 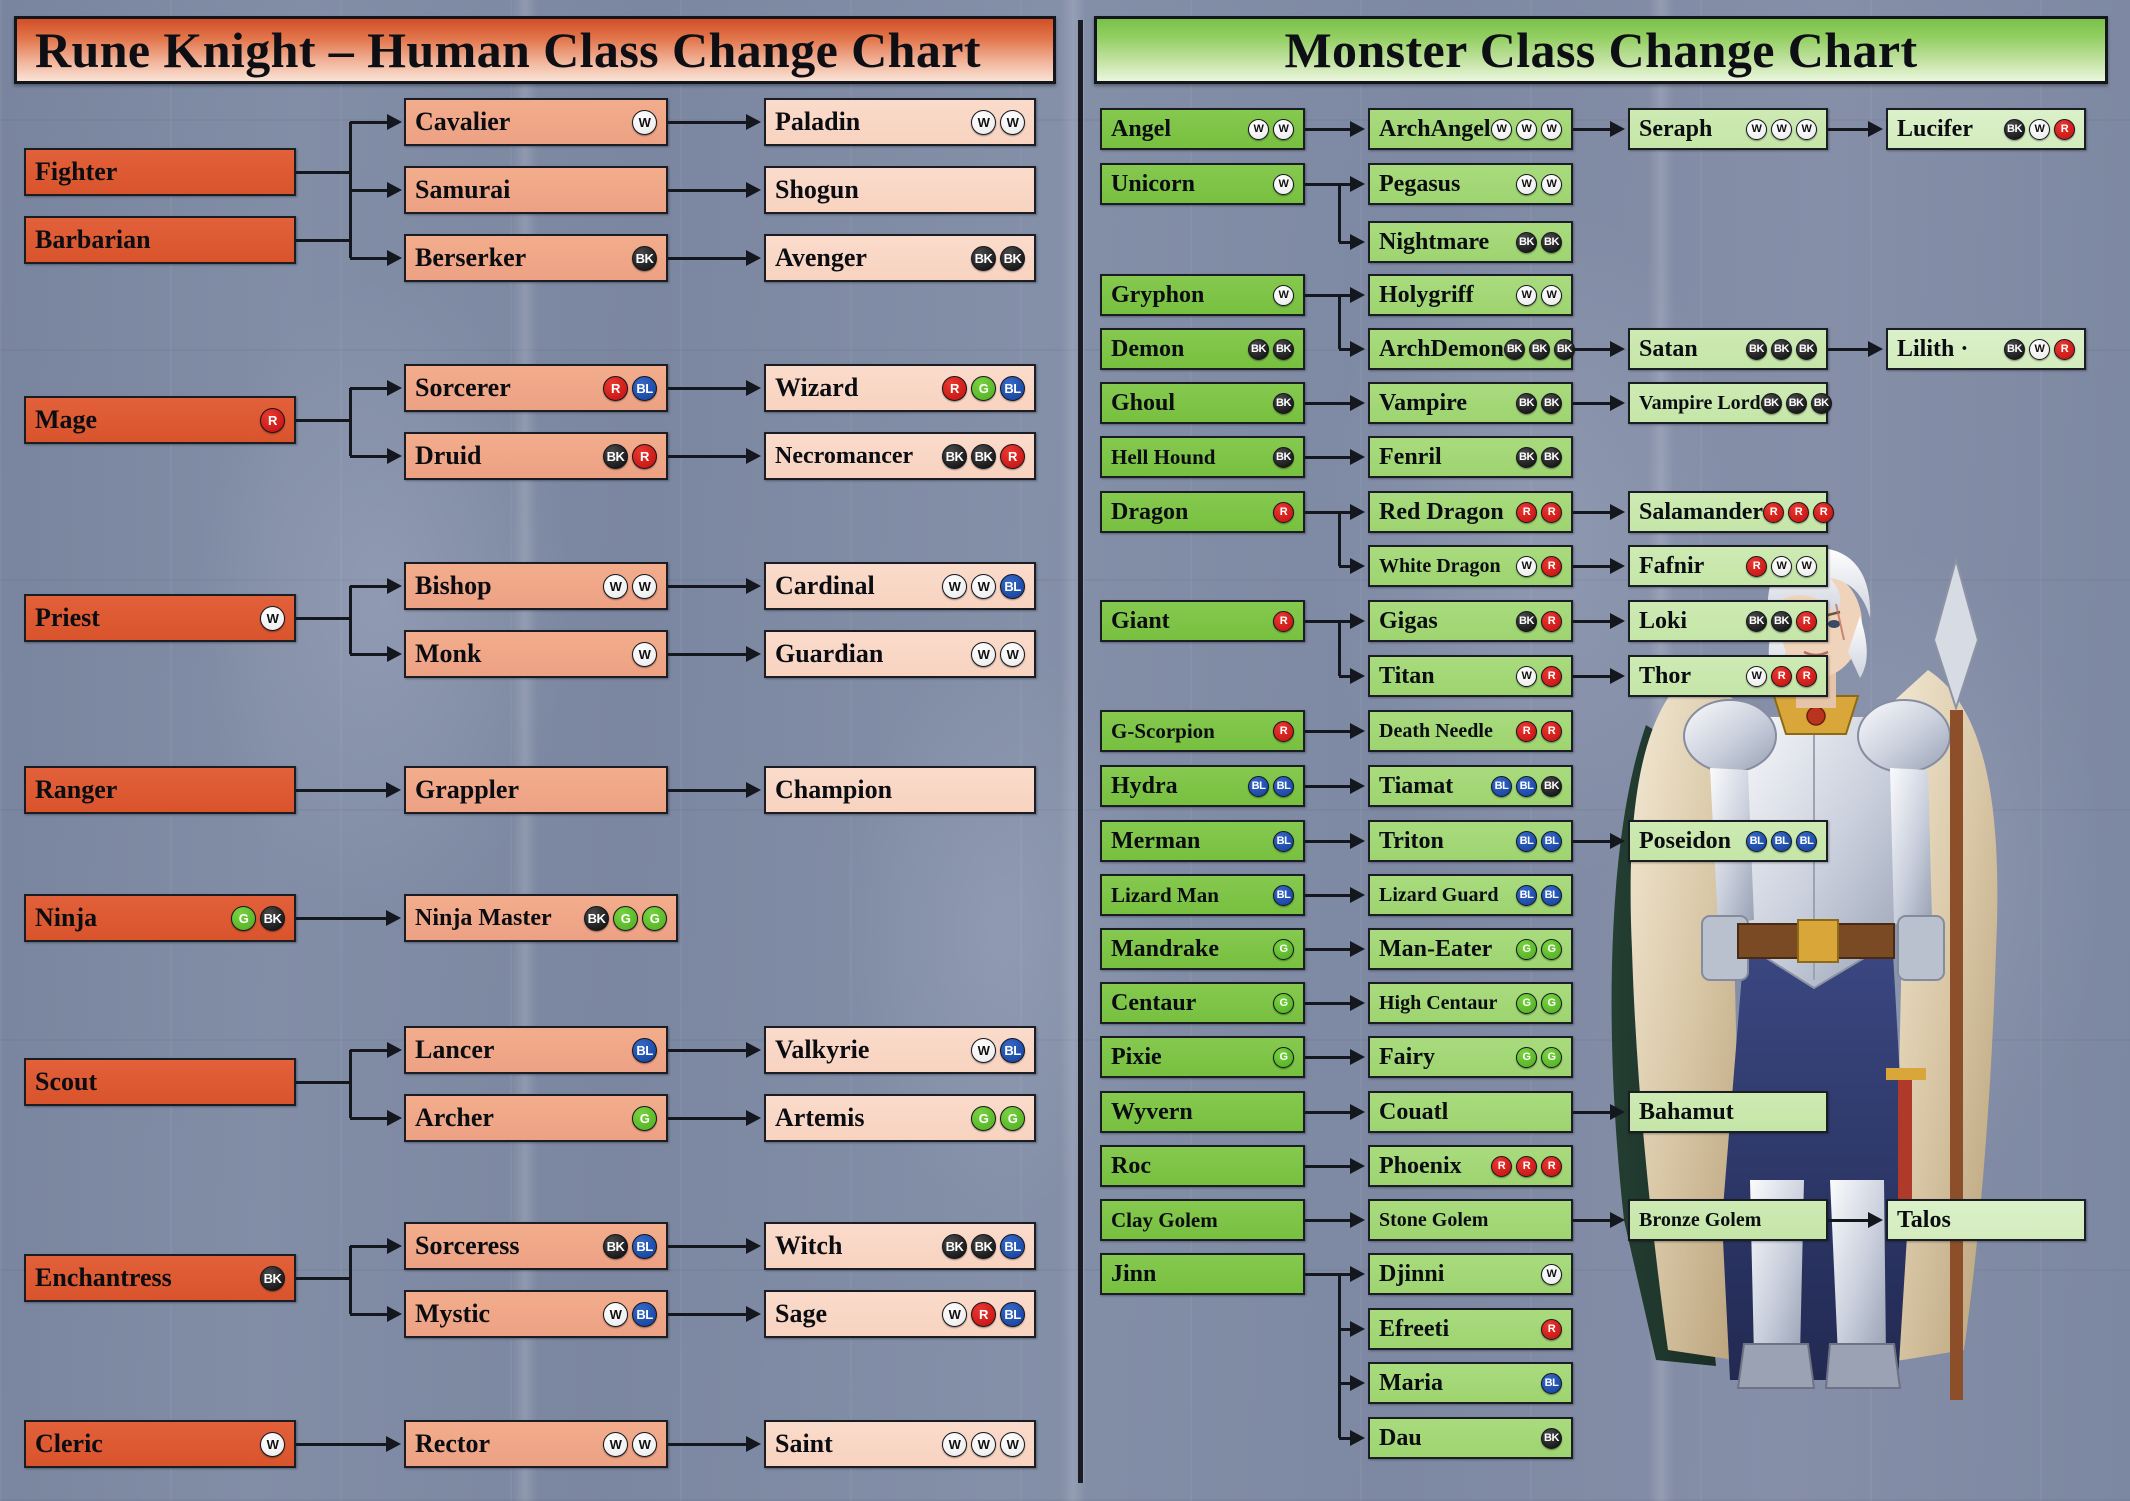 What do you see at coordinates (1470, 129) in the screenshot?
I see `monster-class-angel-t2: ArchAngel W W W` at bounding box center [1470, 129].